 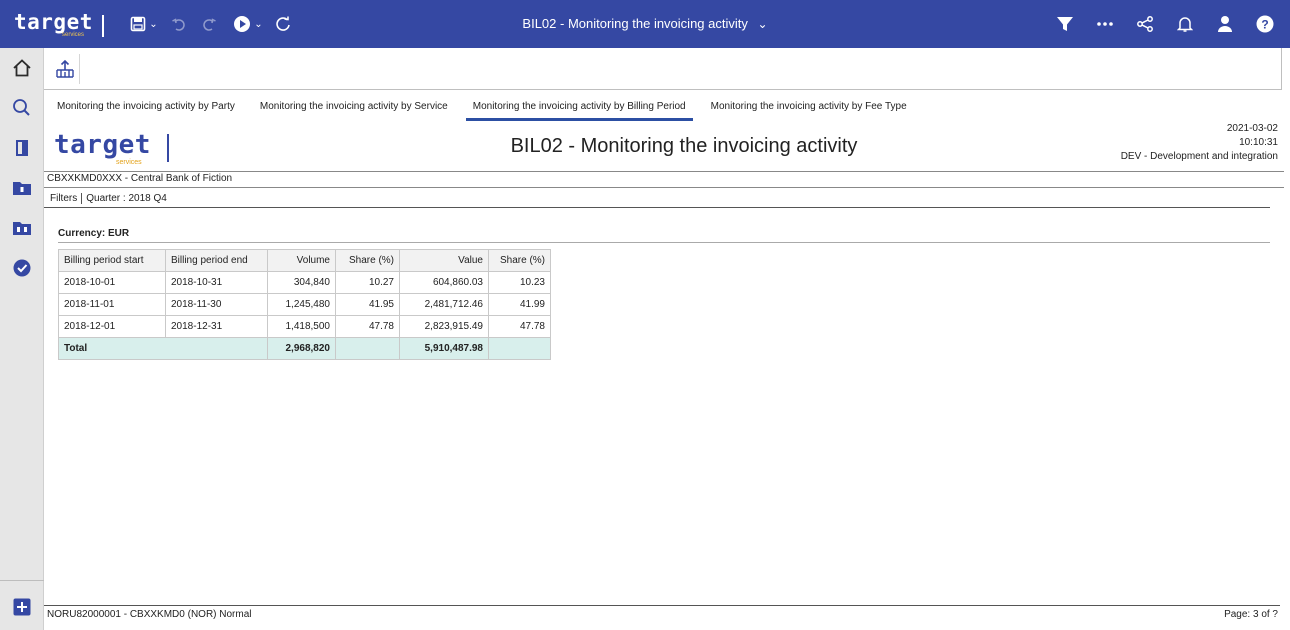 I want to click on right-tools: ?, so click(x=1165, y=24).